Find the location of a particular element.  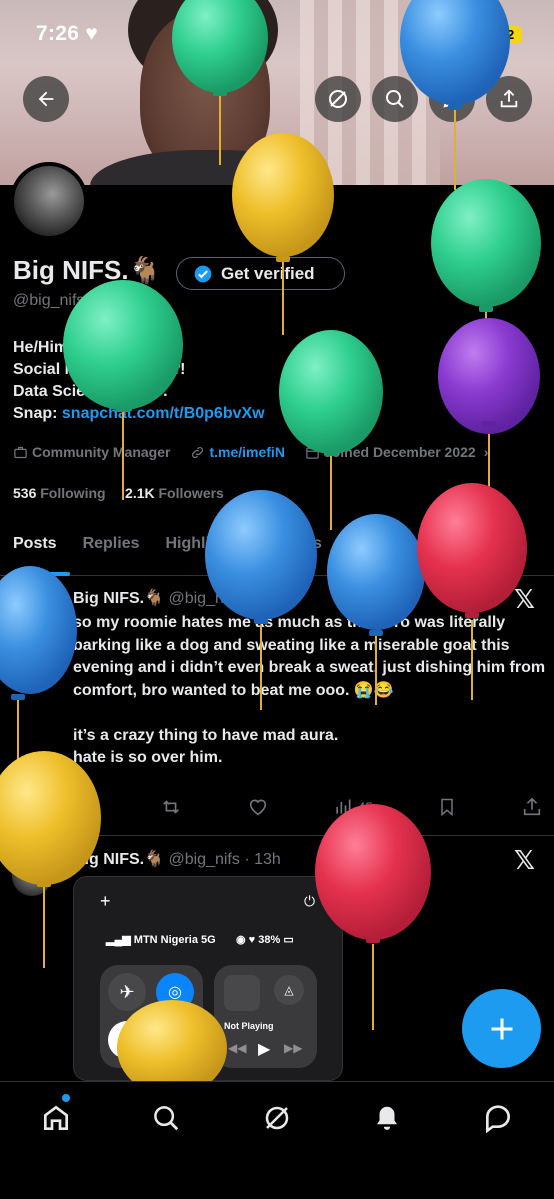

nav-home is located at coordinates (56, 1118).